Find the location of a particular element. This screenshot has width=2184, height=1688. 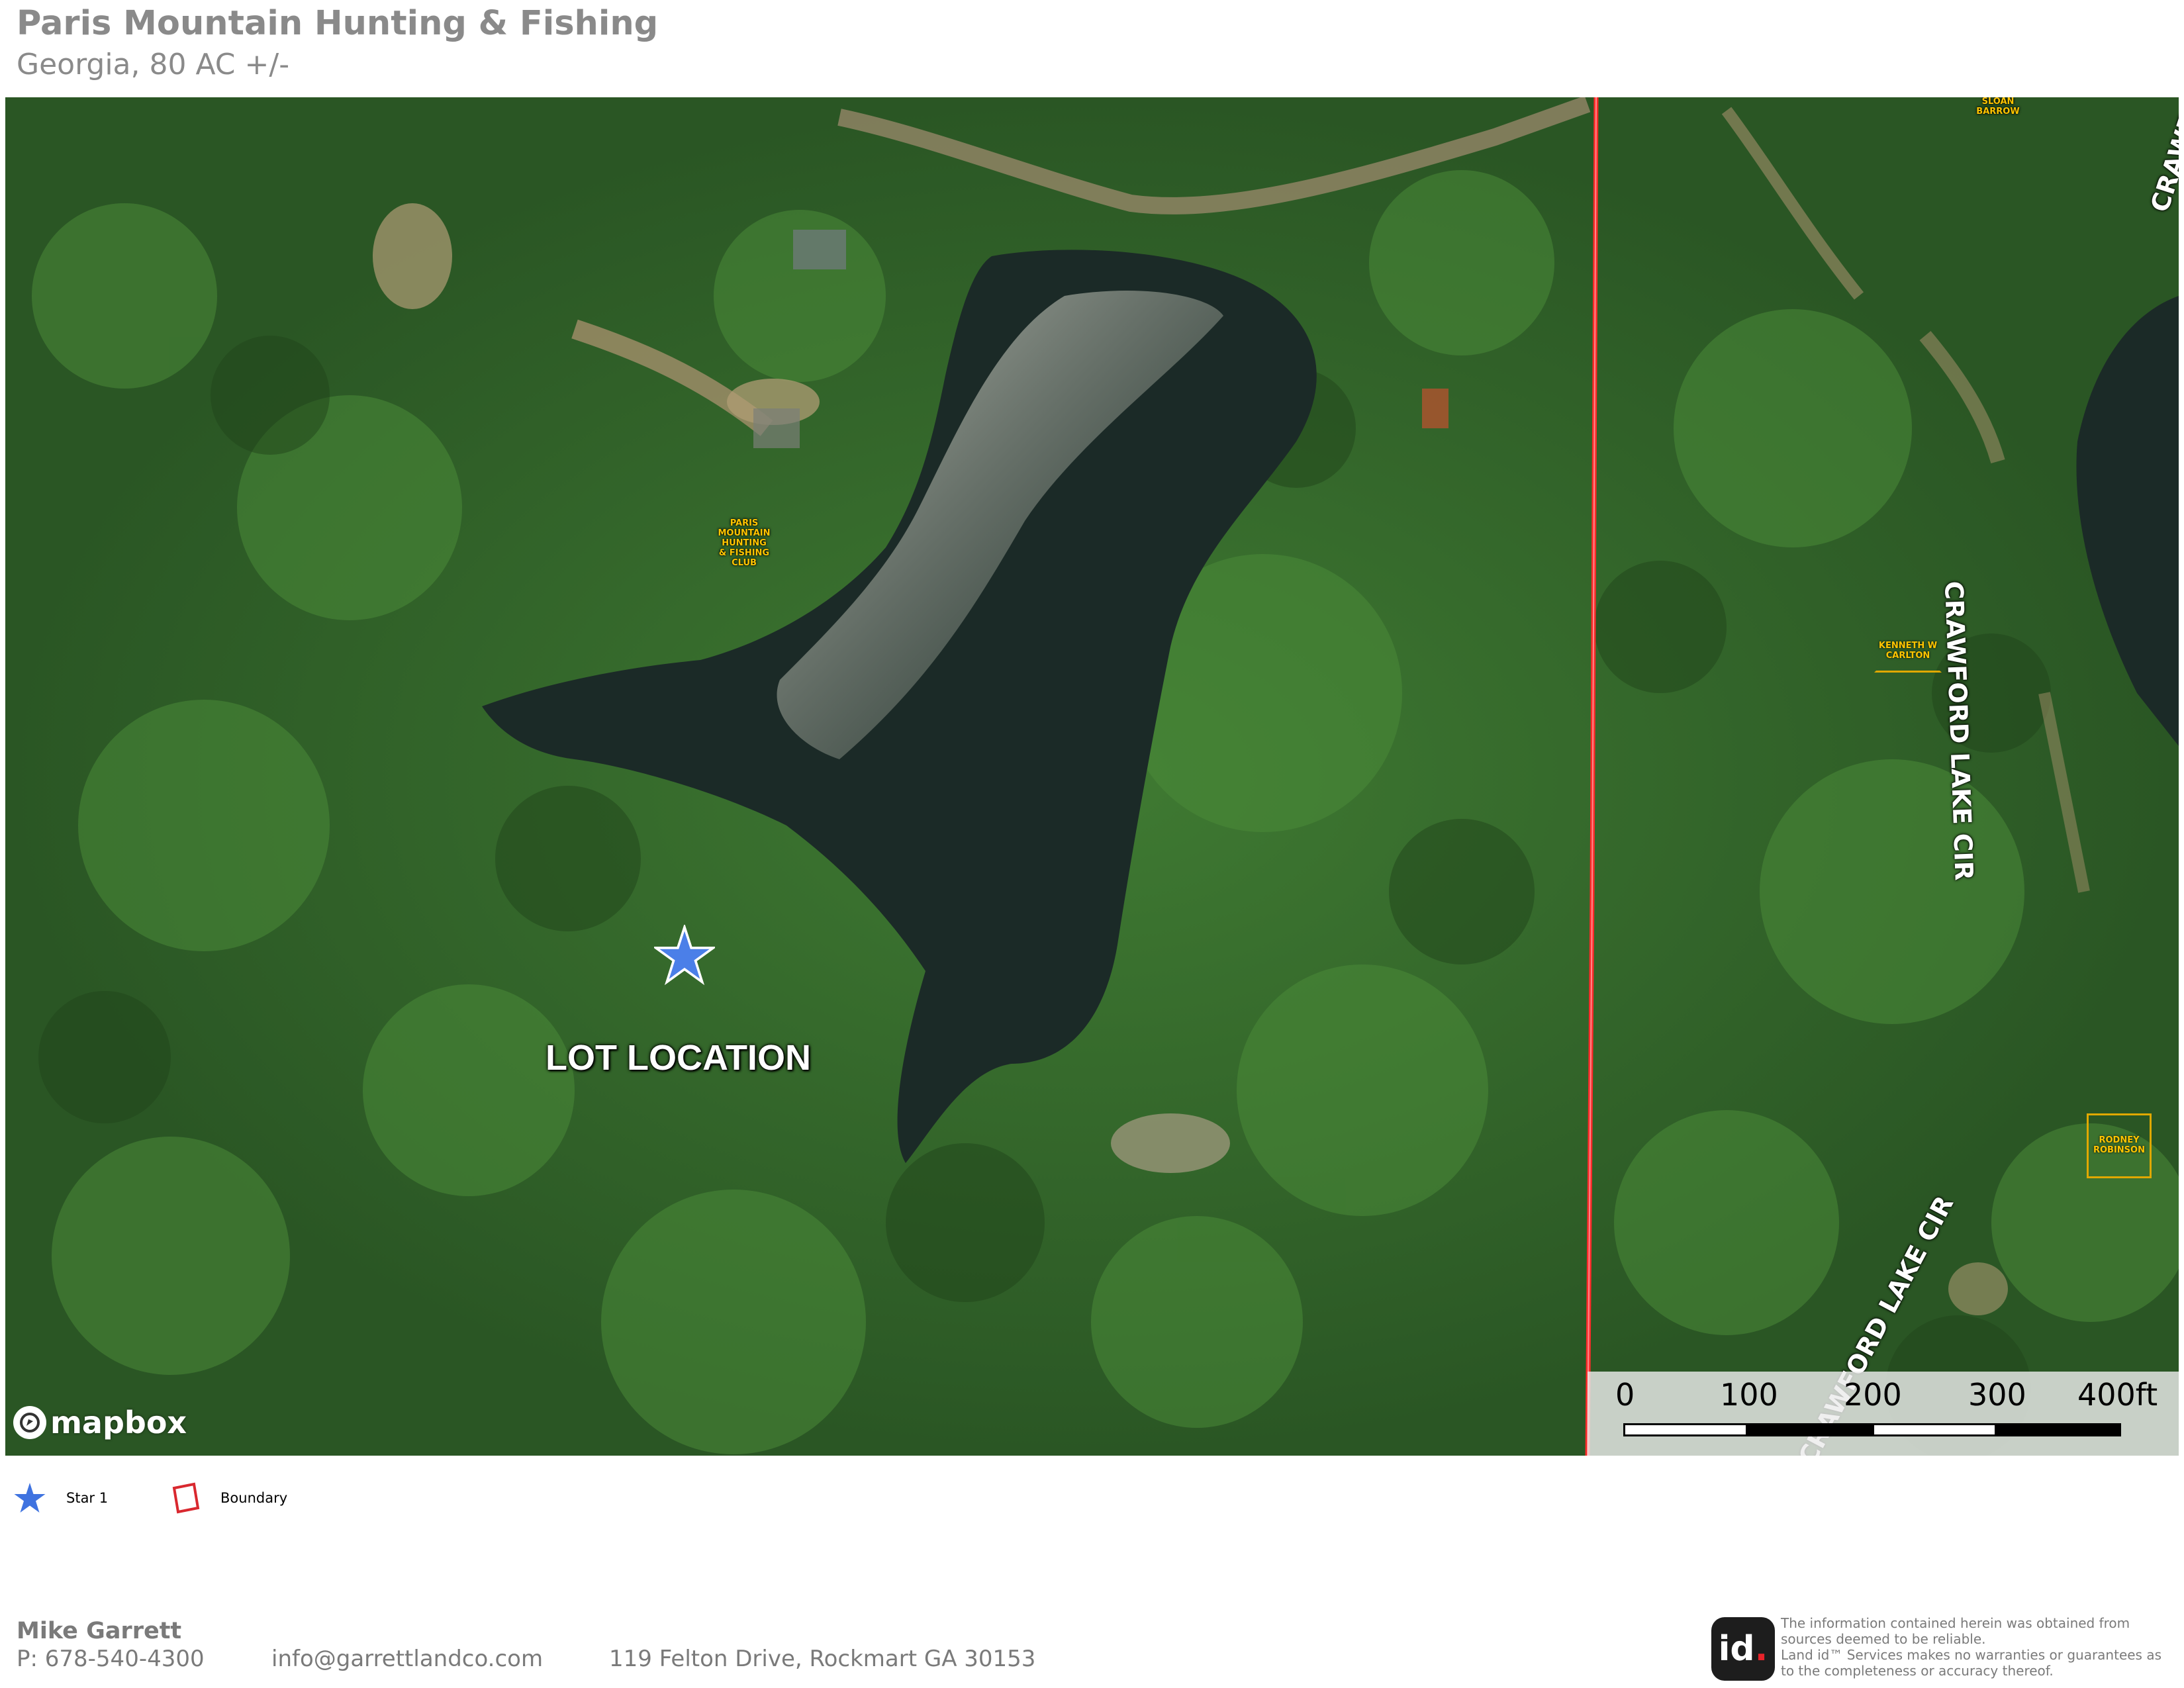

legend-item-boundary: Boundary is located at coordinates (228, 1498).